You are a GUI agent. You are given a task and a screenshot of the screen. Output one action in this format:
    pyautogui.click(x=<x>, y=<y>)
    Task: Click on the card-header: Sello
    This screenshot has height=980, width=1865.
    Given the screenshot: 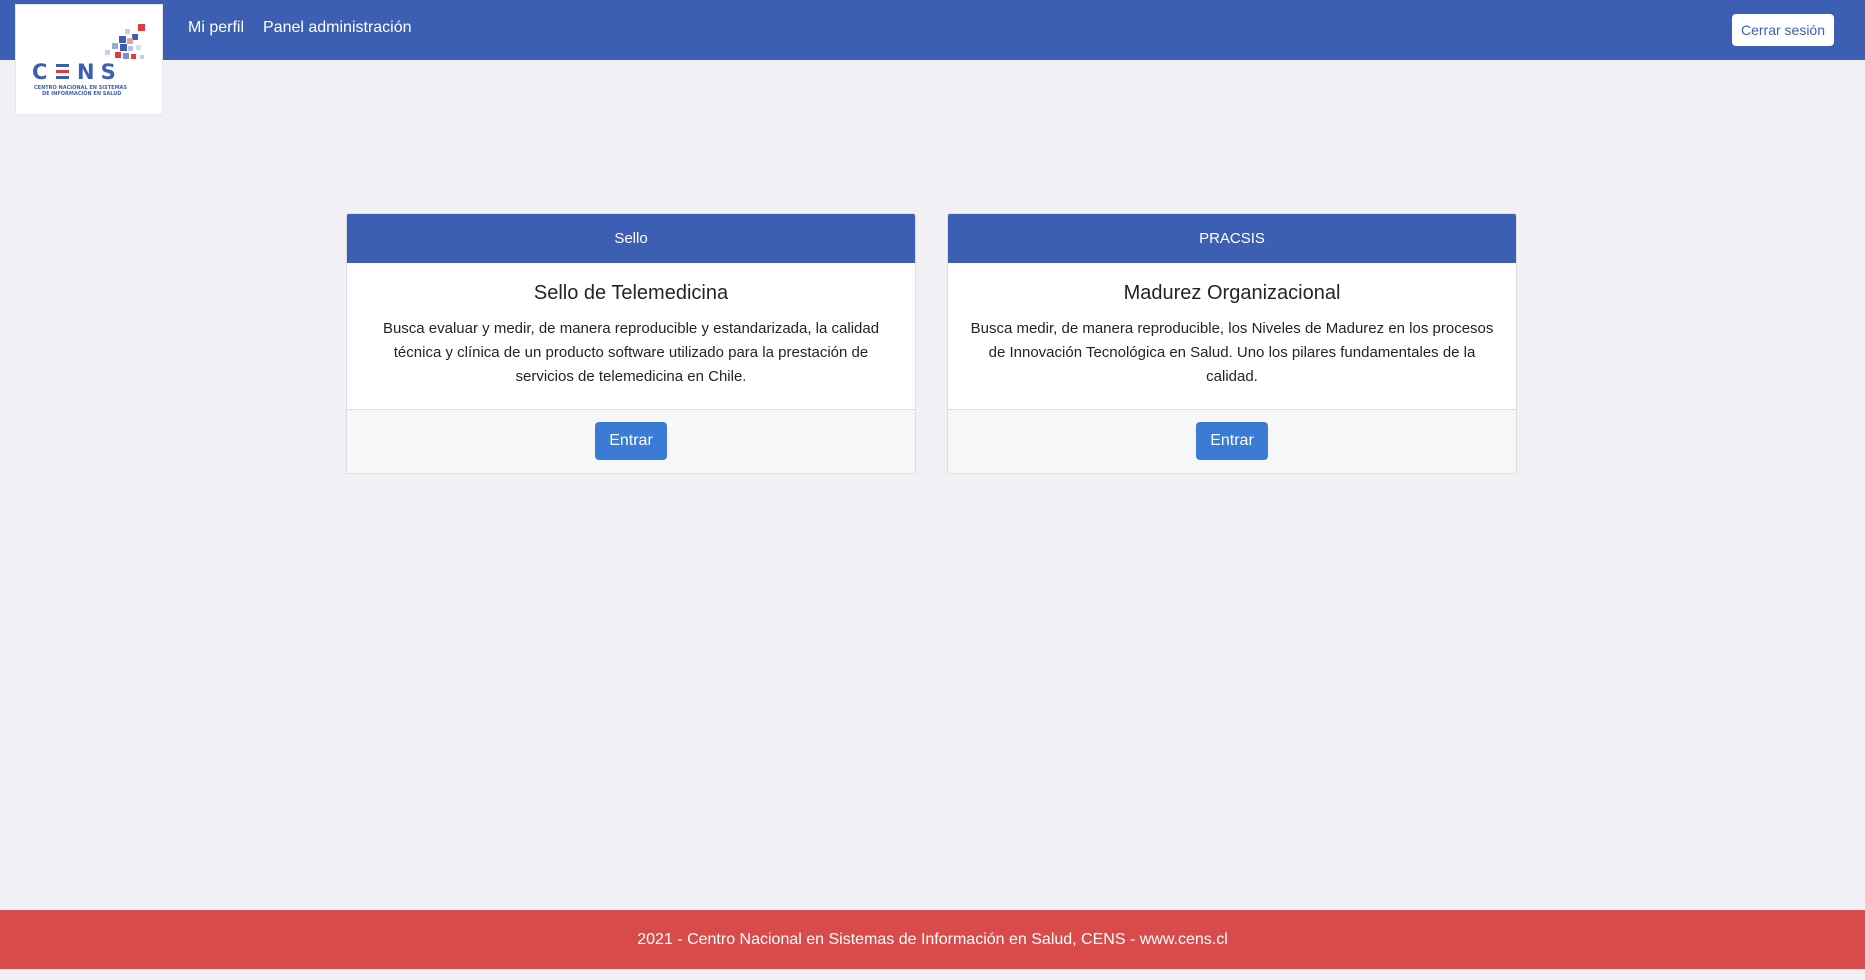 What is the action you would take?
    pyautogui.click(x=631, y=238)
    